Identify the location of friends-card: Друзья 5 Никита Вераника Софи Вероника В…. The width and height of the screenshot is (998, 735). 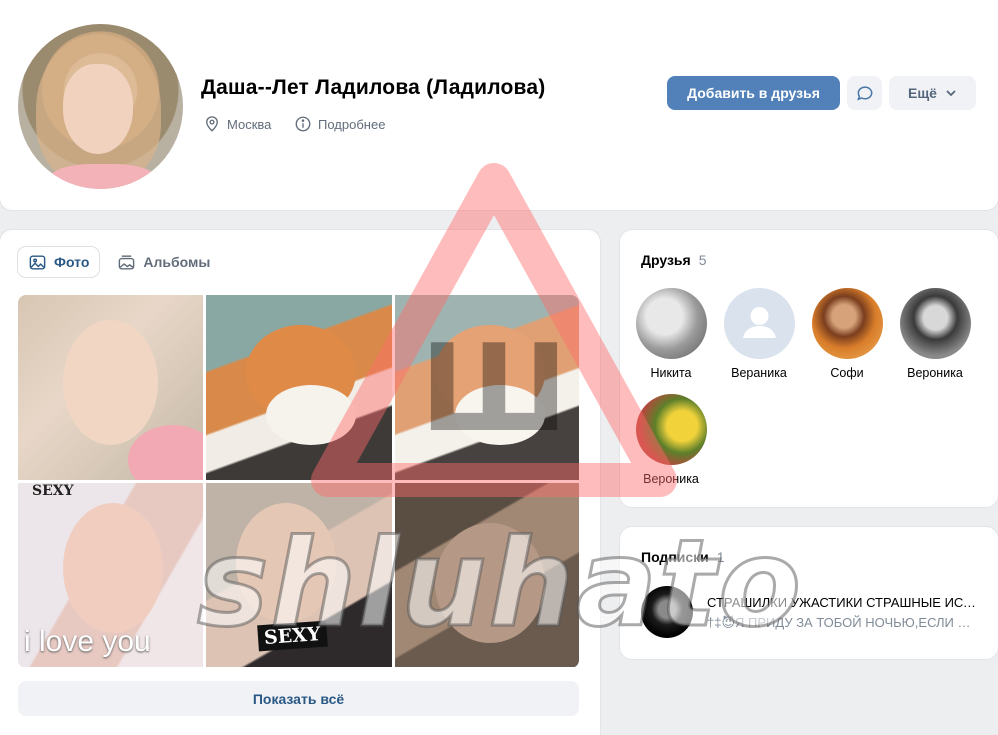
(809, 368).